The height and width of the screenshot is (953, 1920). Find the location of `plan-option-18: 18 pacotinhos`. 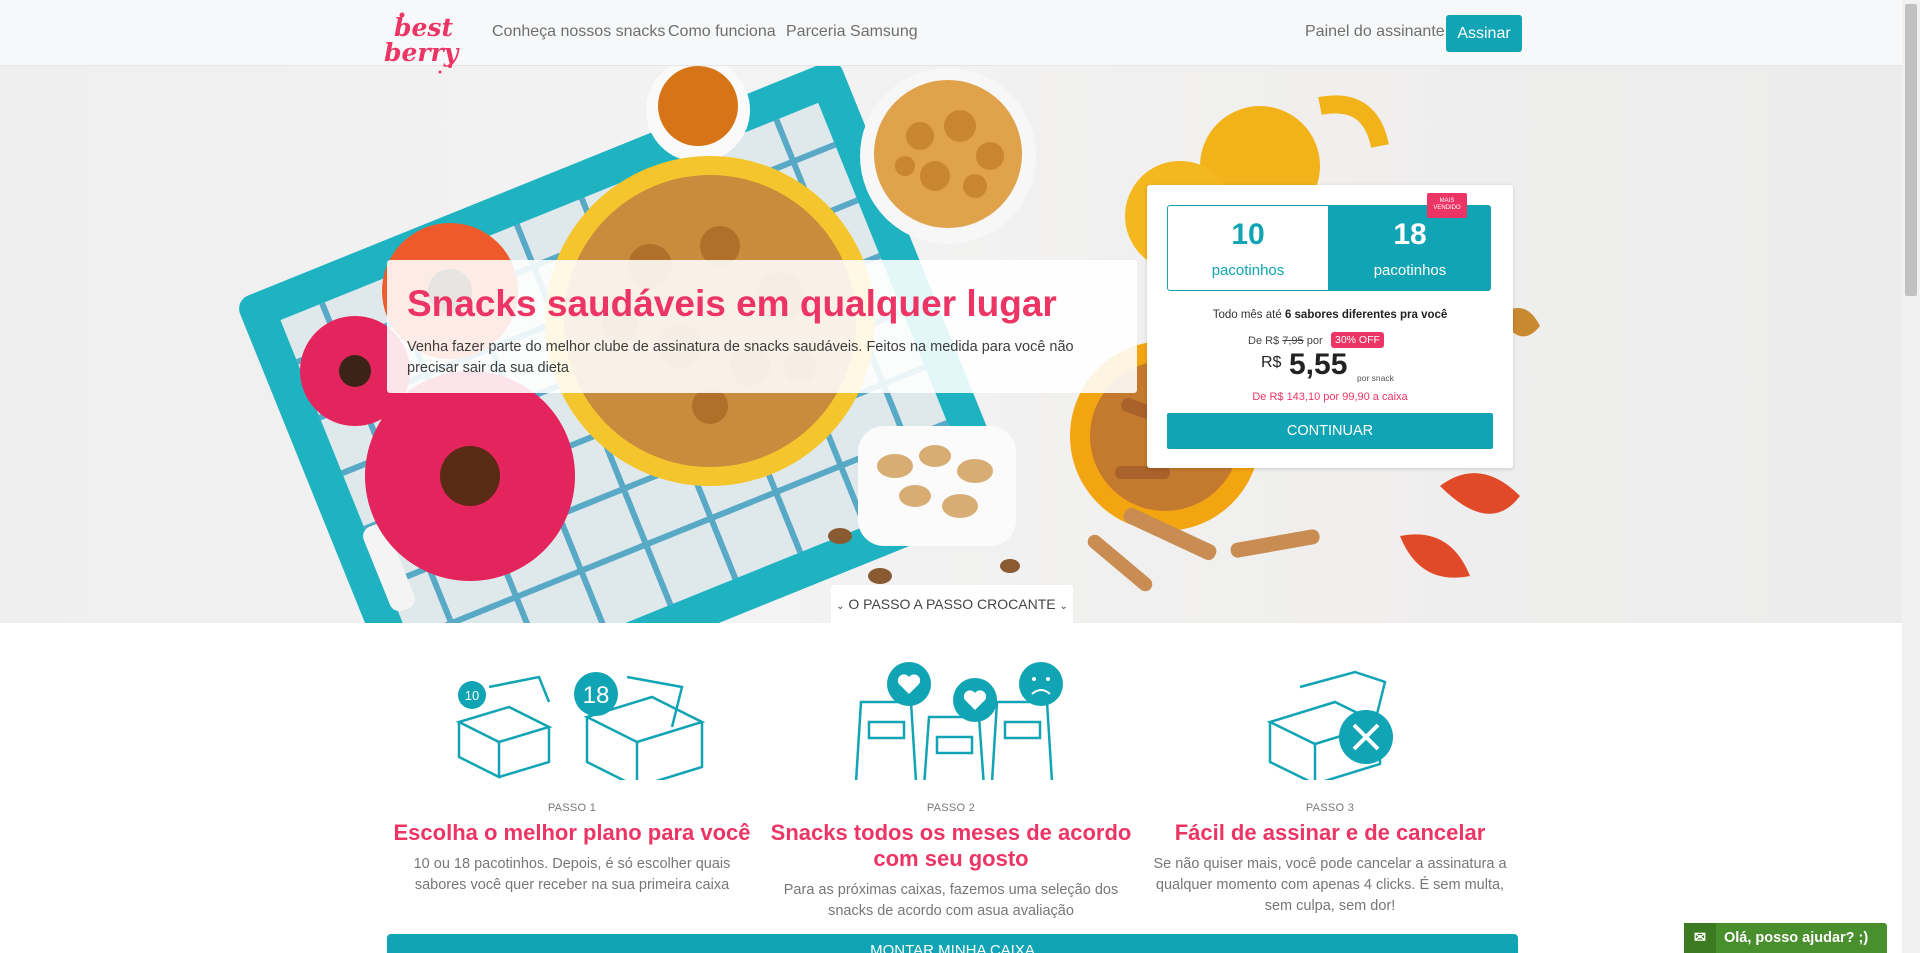

plan-option-18: 18 pacotinhos is located at coordinates (1410, 248).